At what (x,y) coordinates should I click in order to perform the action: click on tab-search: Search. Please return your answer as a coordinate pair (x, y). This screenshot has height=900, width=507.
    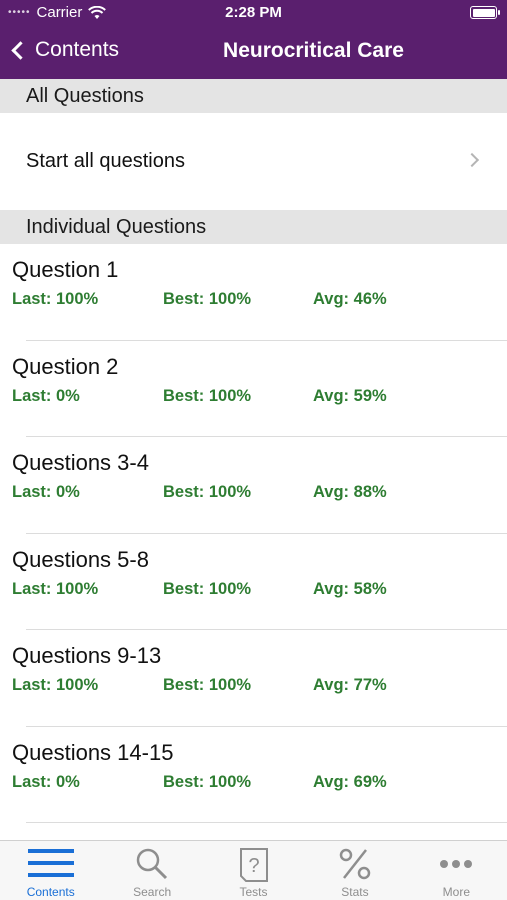
    Looking at the image, I should click on (151, 870).